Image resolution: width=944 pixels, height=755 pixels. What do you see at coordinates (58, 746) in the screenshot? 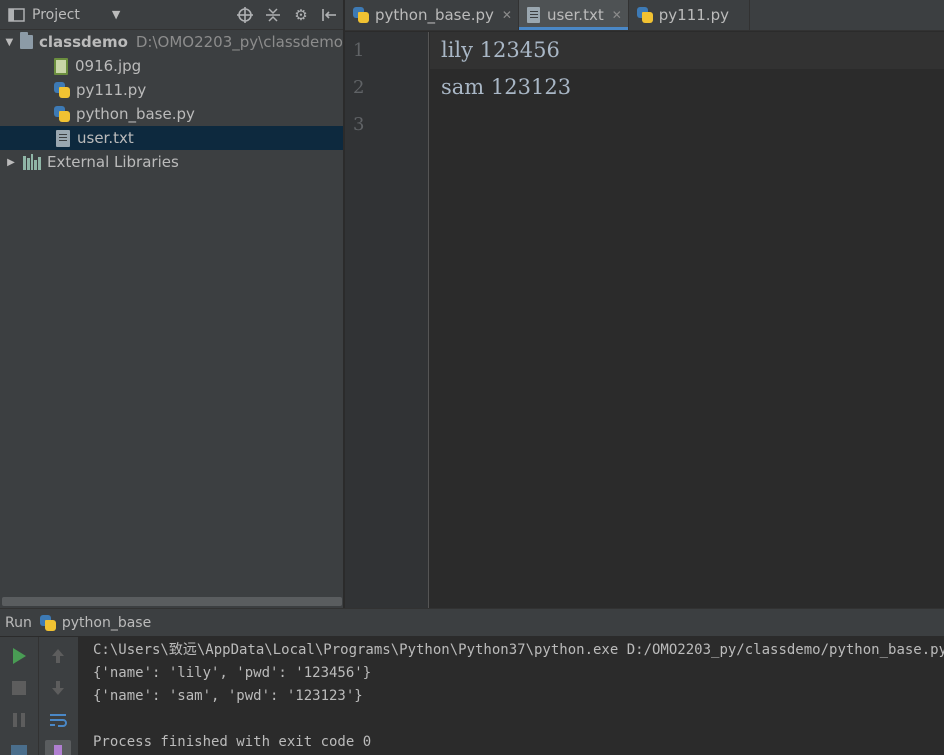
I see `pin-tab-icon` at bounding box center [58, 746].